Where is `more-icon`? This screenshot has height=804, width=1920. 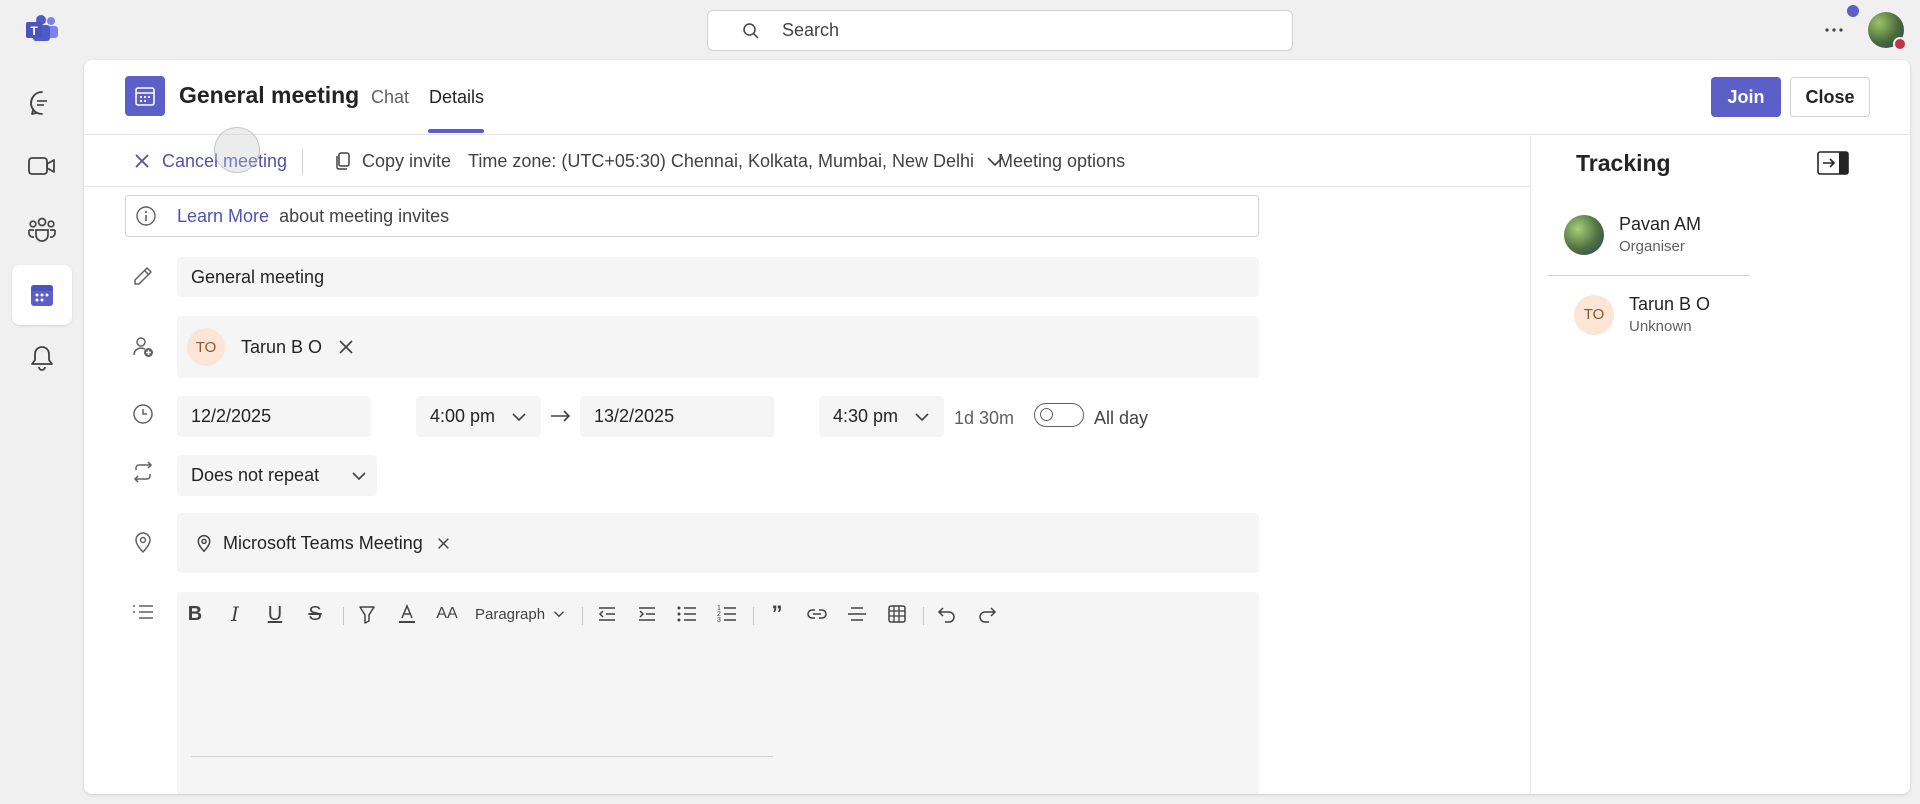 more-icon is located at coordinates (1834, 30).